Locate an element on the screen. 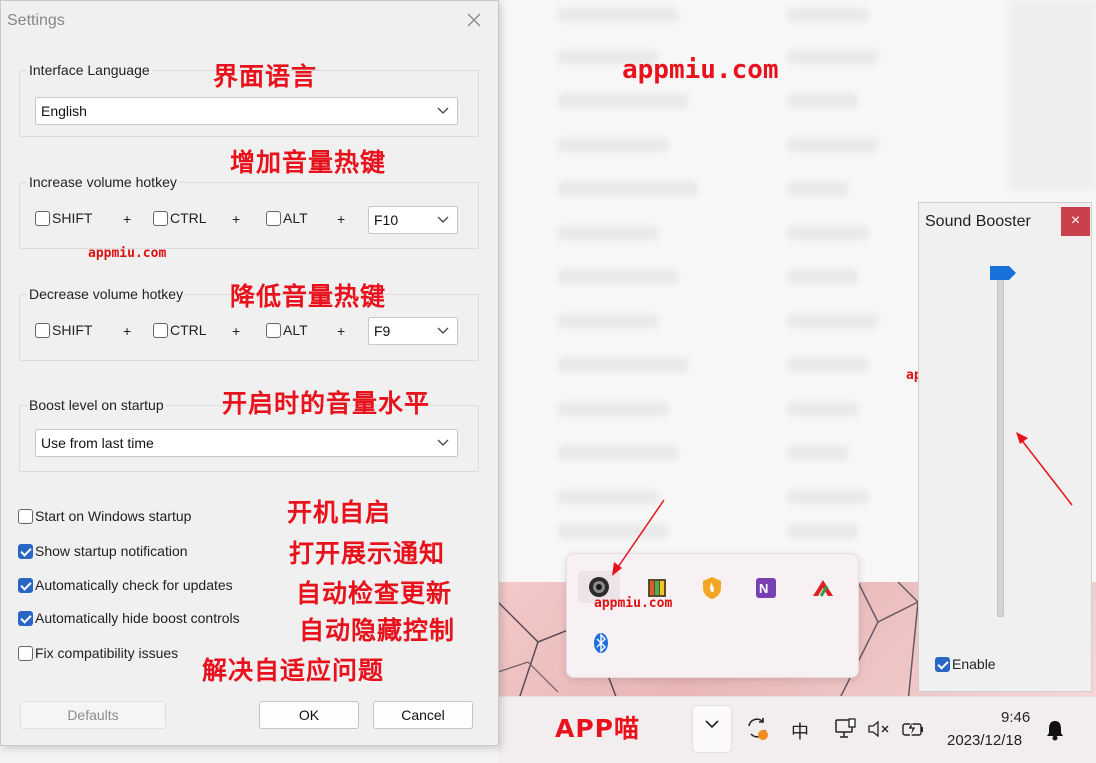  annotation-arrows is located at coordinates (842, 504).